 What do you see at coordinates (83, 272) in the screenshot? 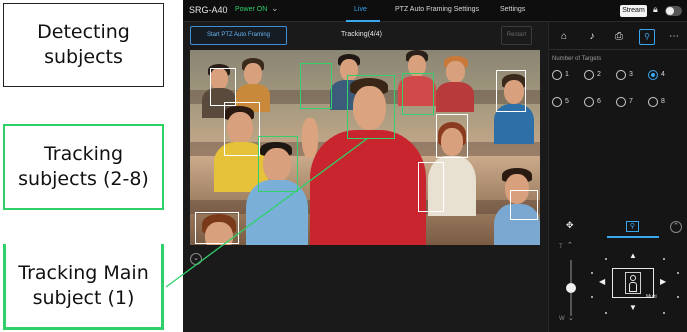
I see `callout-line: Tracking Main` at bounding box center [83, 272].